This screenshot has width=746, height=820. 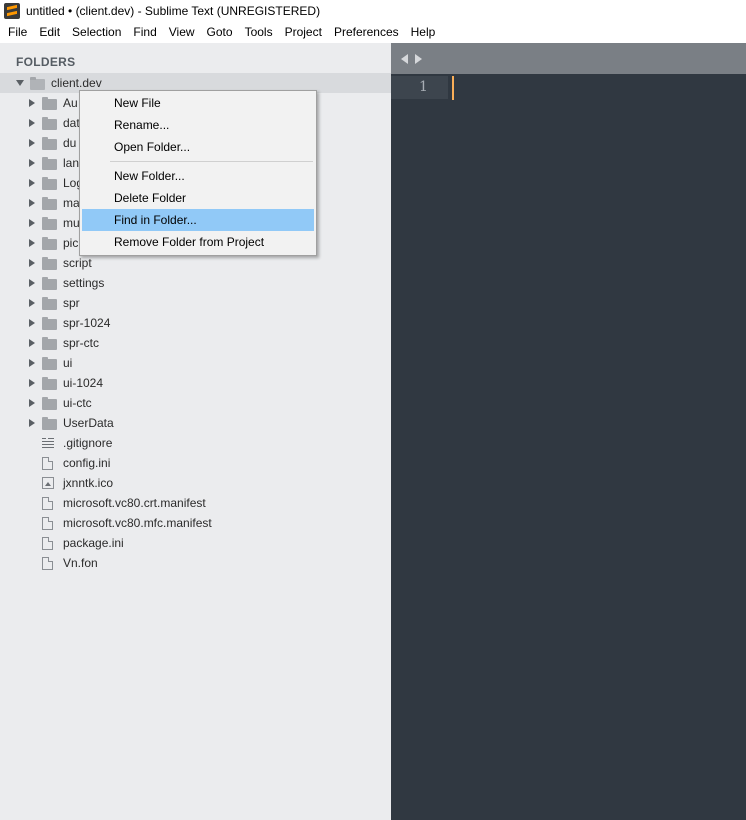 I want to click on menu-file: File, so click(x=17, y=32).